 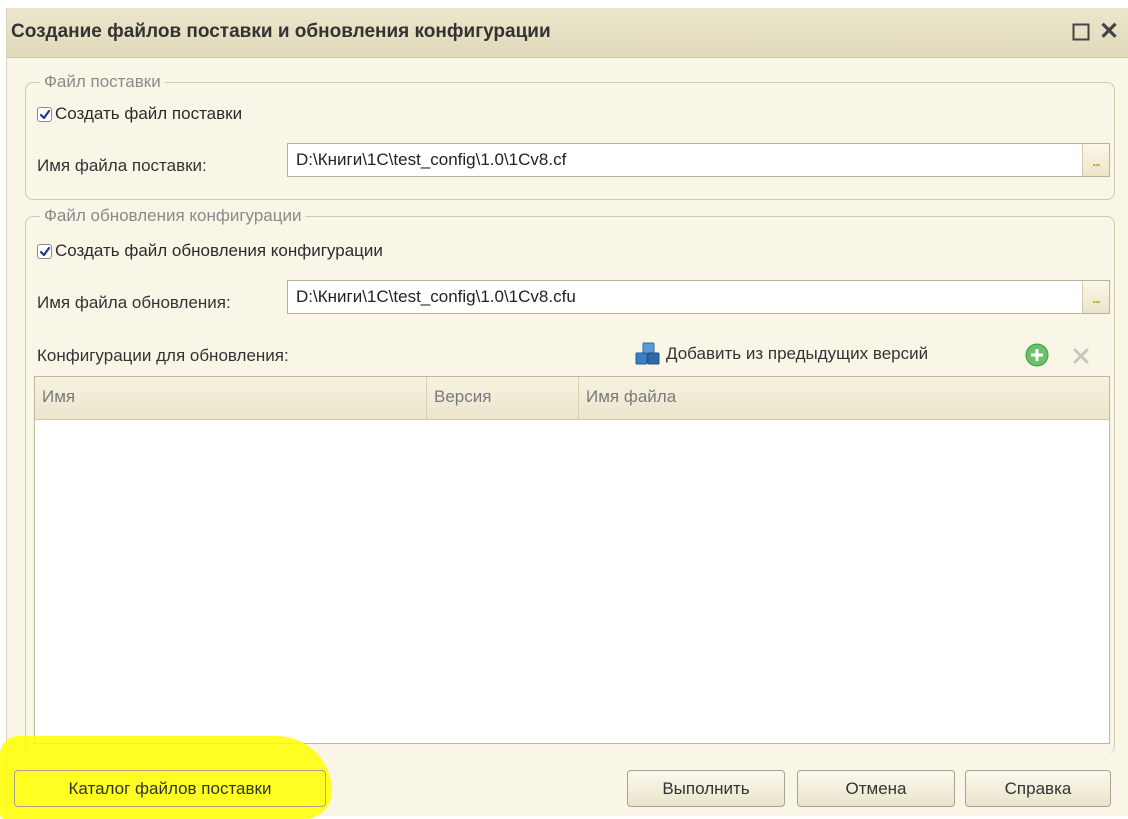 I want to click on close-icon: ✕, so click(x=1109, y=31).